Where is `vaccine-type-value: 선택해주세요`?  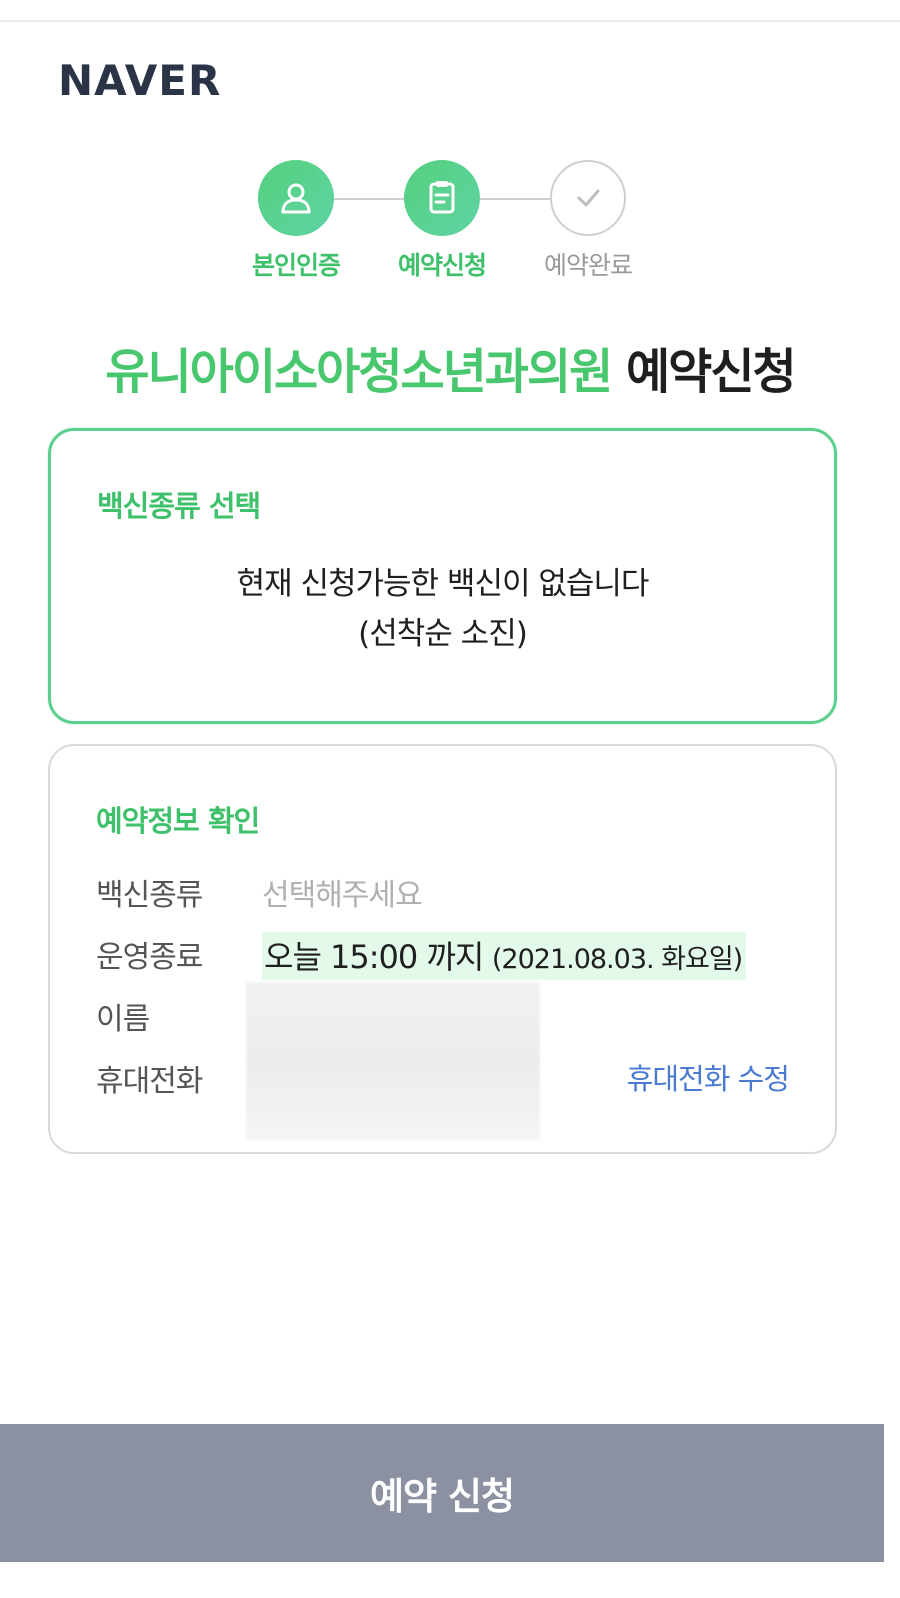 vaccine-type-value: 선택해주세요 is located at coordinates (342, 895).